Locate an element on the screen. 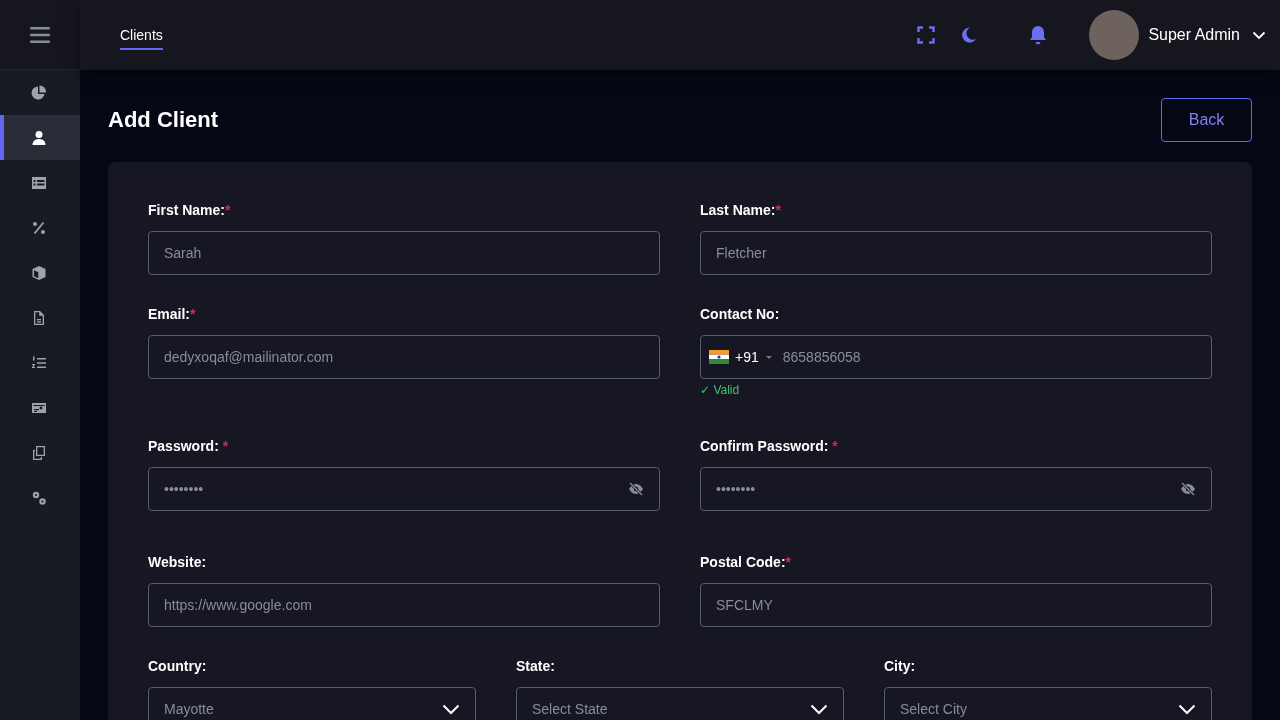  user-icon is located at coordinates (39, 137).